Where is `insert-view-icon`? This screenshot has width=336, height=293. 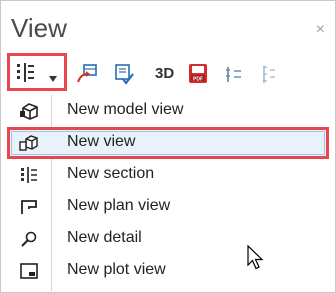
insert-view-icon is located at coordinates (87, 73).